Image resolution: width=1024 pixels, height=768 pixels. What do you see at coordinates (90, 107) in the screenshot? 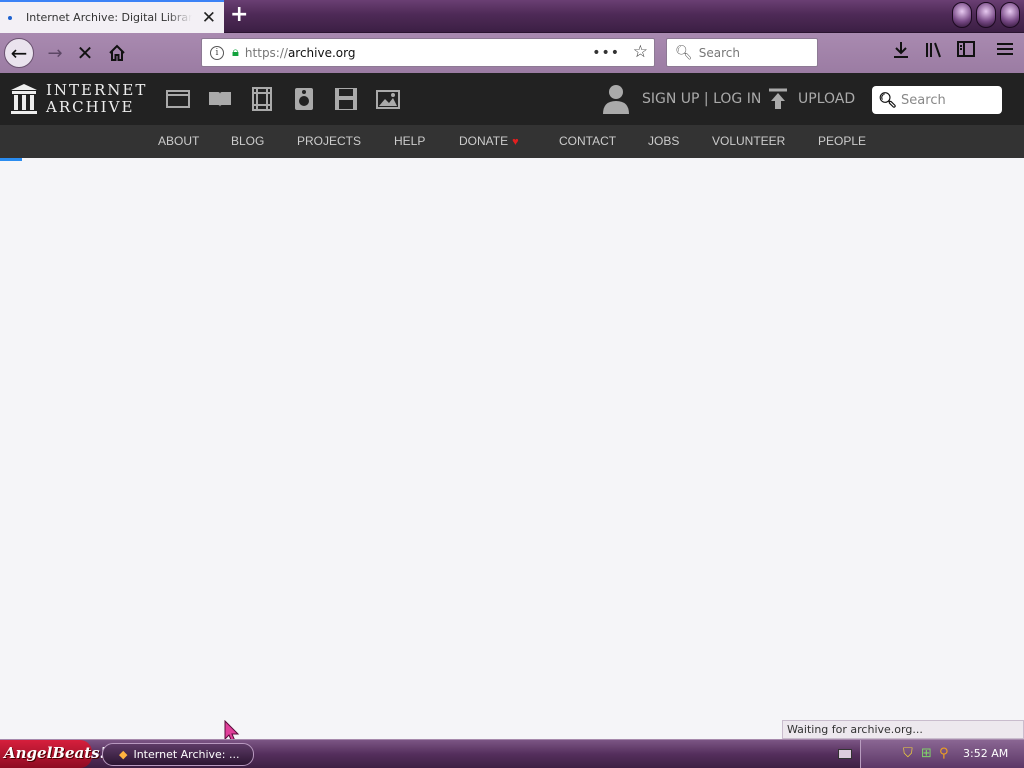
I see `logo-line-2: ARCHIVE` at bounding box center [90, 107].